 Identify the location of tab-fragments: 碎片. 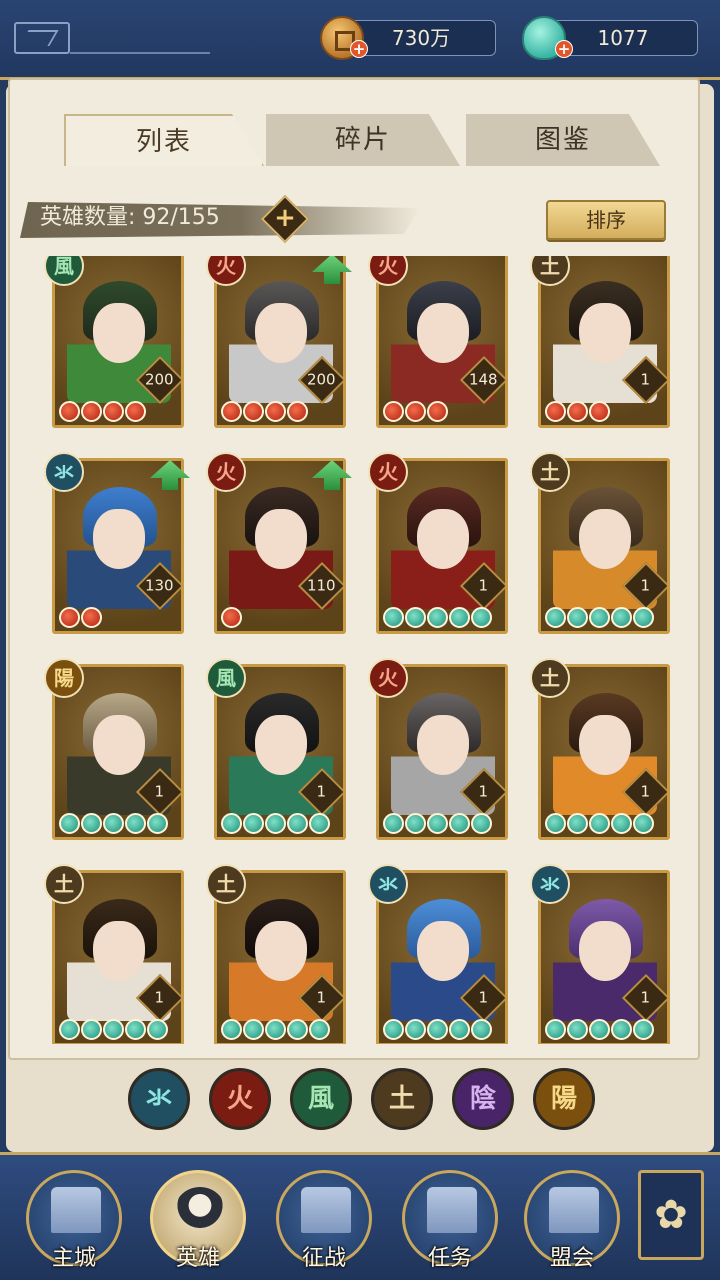
(363, 140).